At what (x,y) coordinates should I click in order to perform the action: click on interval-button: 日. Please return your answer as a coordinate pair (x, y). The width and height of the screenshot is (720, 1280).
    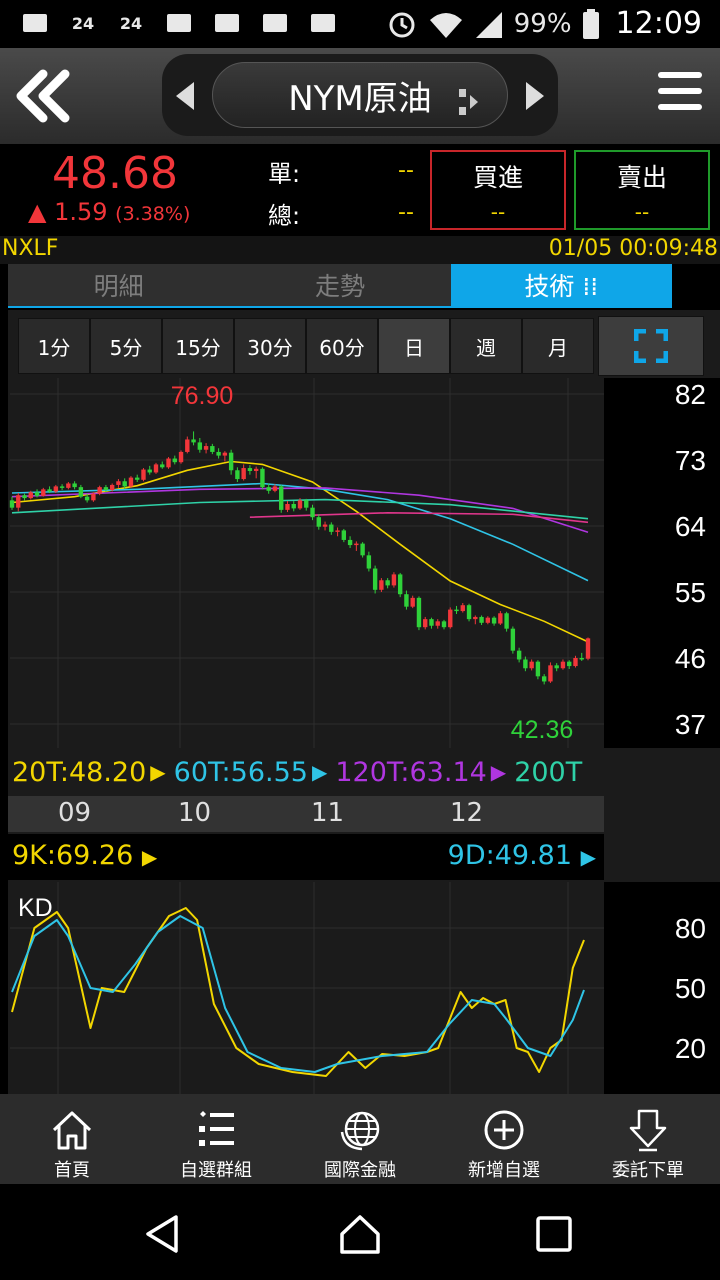
    Looking at the image, I should click on (414, 346).